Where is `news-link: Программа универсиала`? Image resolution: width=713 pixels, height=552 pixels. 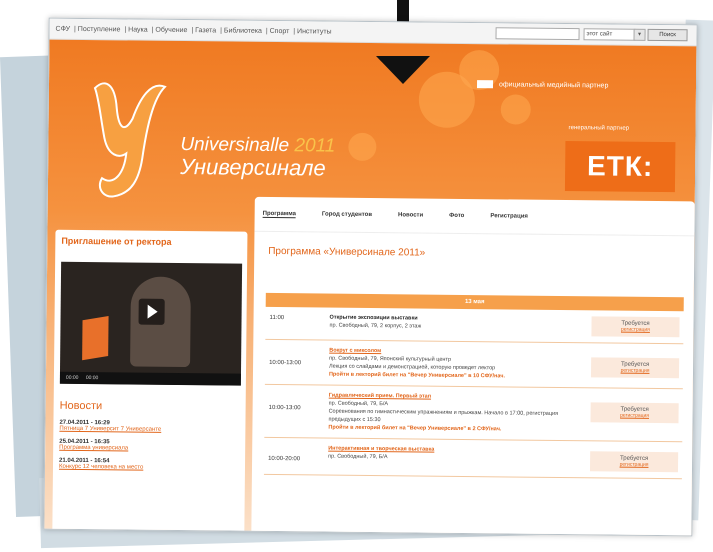 news-link: Программа универсиала is located at coordinates (149, 449).